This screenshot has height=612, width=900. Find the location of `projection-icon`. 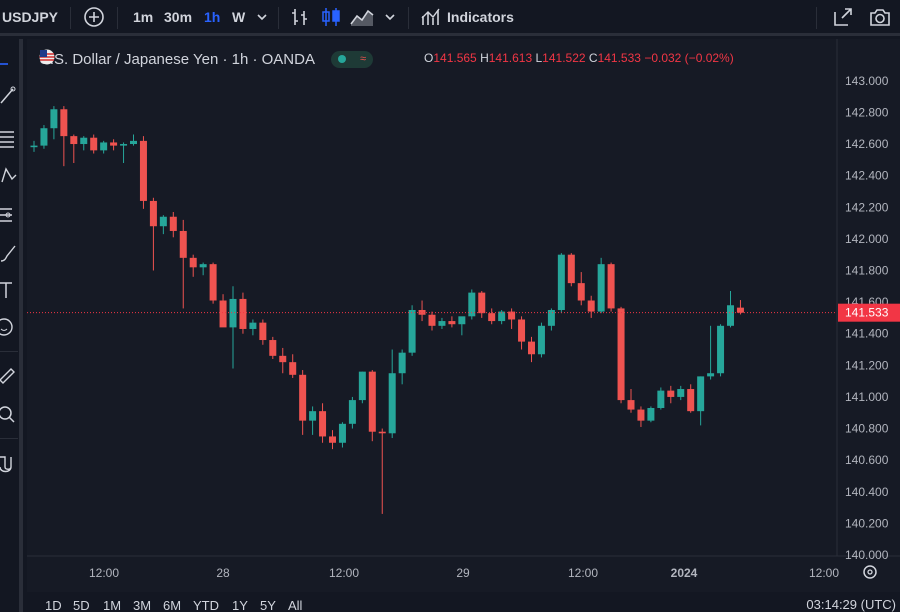

projection-icon is located at coordinates (9, 215).